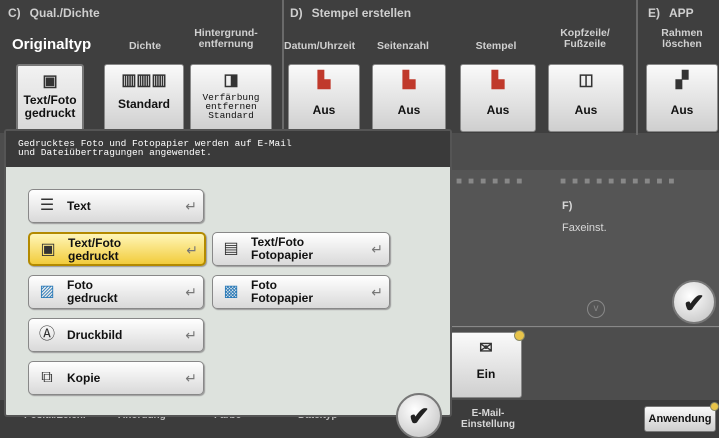 This screenshot has width=719, height=438. I want to click on popup-ok-button: ✔, so click(419, 415).